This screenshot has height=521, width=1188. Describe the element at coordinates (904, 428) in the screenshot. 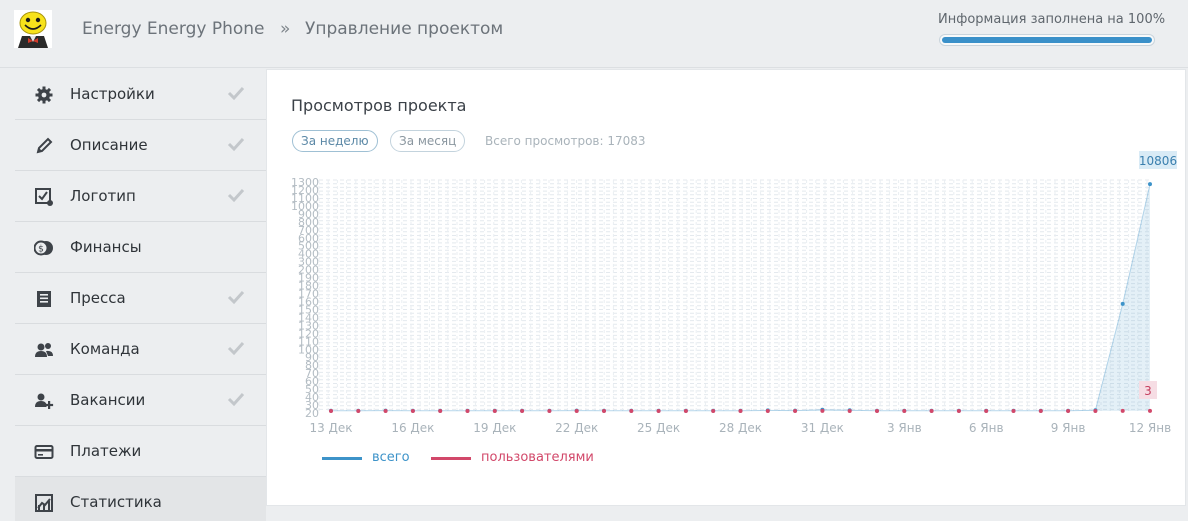

I see `x-tick-label: 3 Янв` at that location.